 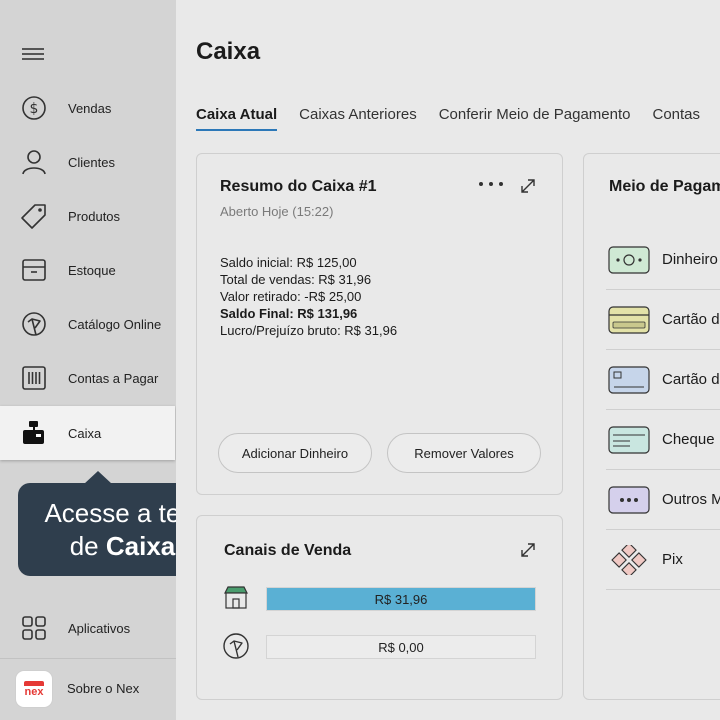 I want to click on sidebar-item-vendas: $ Vendas, so click(x=88, y=108).